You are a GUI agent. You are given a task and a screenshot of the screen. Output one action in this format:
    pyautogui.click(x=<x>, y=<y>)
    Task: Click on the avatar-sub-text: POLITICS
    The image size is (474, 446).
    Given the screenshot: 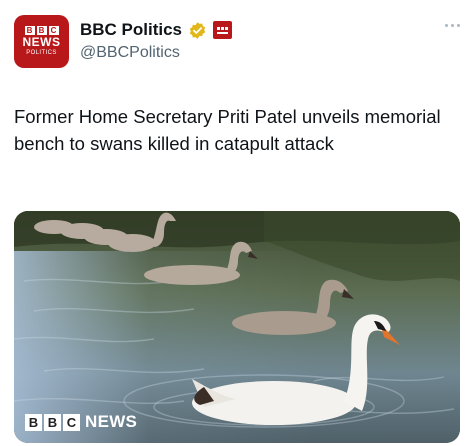 What is the action you would take?
    pyautogui.click(x=41, y=53)
    